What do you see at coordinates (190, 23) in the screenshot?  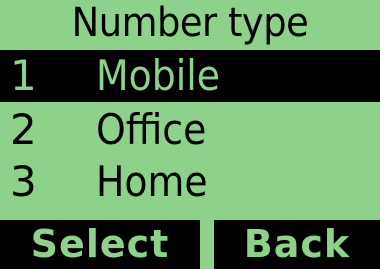 I see `screen-title: Number type` at bounding box center [190, 23].